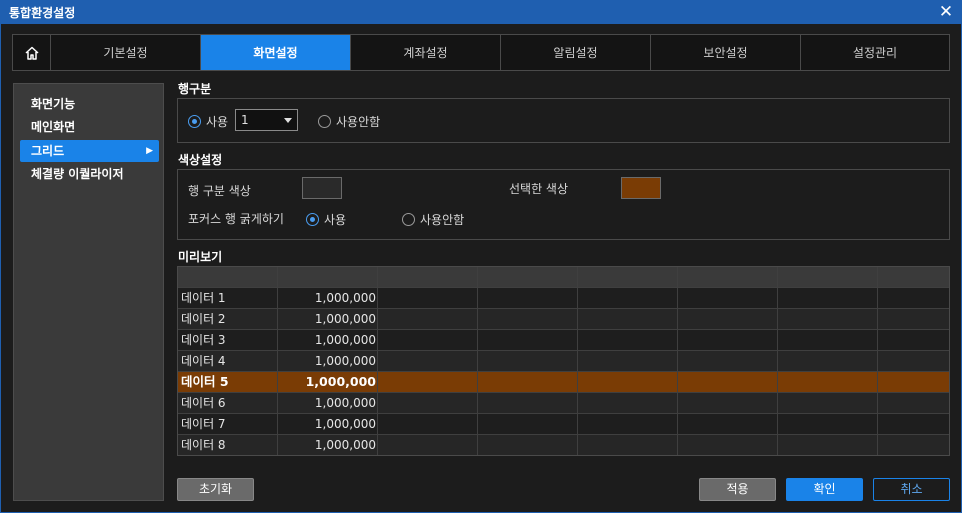 This screenshot has height=513, width=962. I want to click on sidebar-item-label: 화면기능, so click(53, 104).